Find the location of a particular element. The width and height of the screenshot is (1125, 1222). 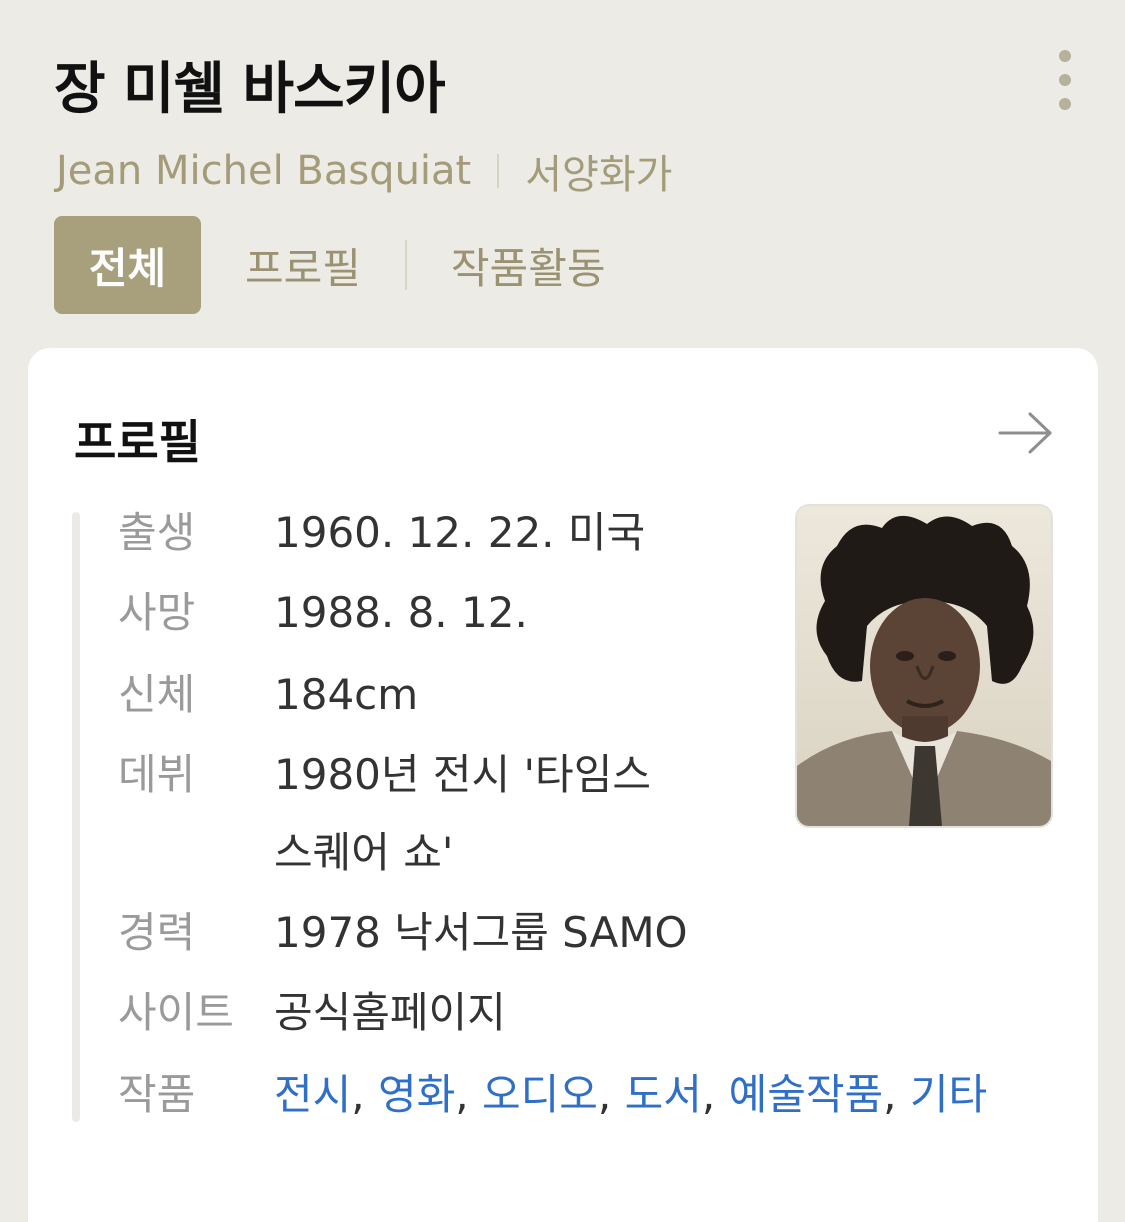

row-value: 184cm is located at coordinates (346, 694).